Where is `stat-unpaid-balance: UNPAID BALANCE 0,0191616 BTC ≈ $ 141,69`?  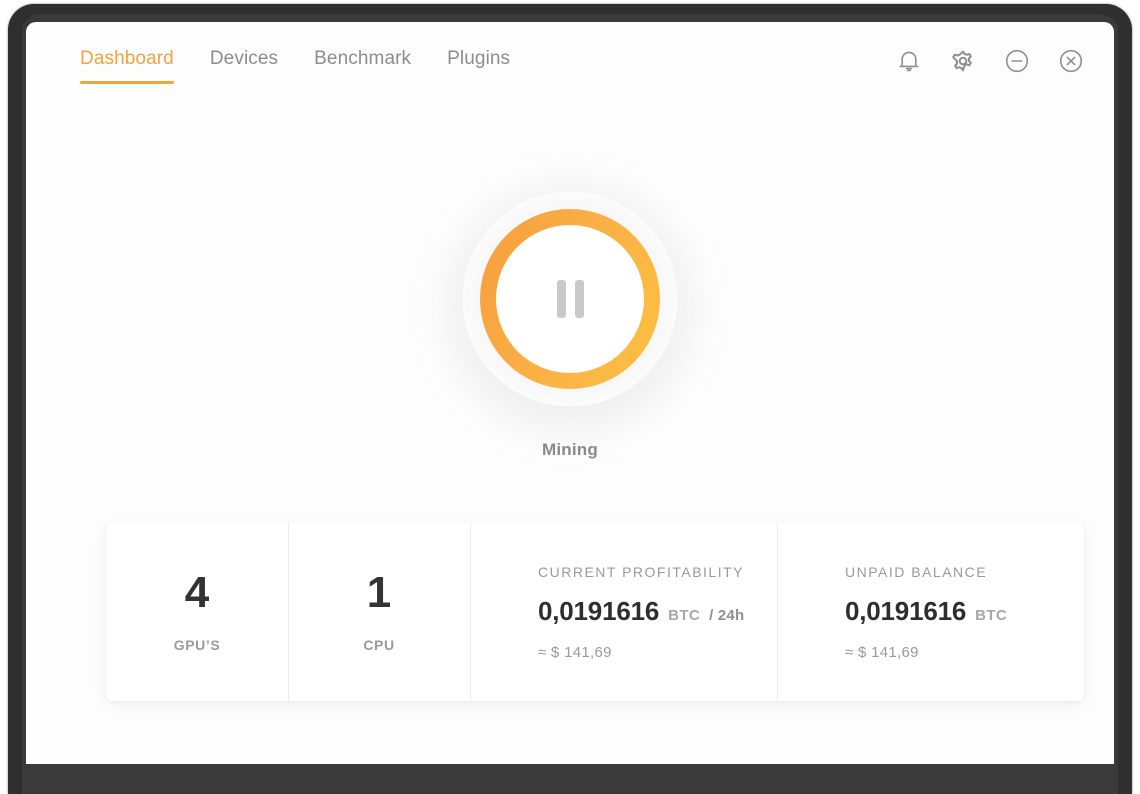
stat-unpaid-balance: UNPAID BALANCE 0,0191616 BTC ≈ $ 141,69 is located at coordinates (930, 612).